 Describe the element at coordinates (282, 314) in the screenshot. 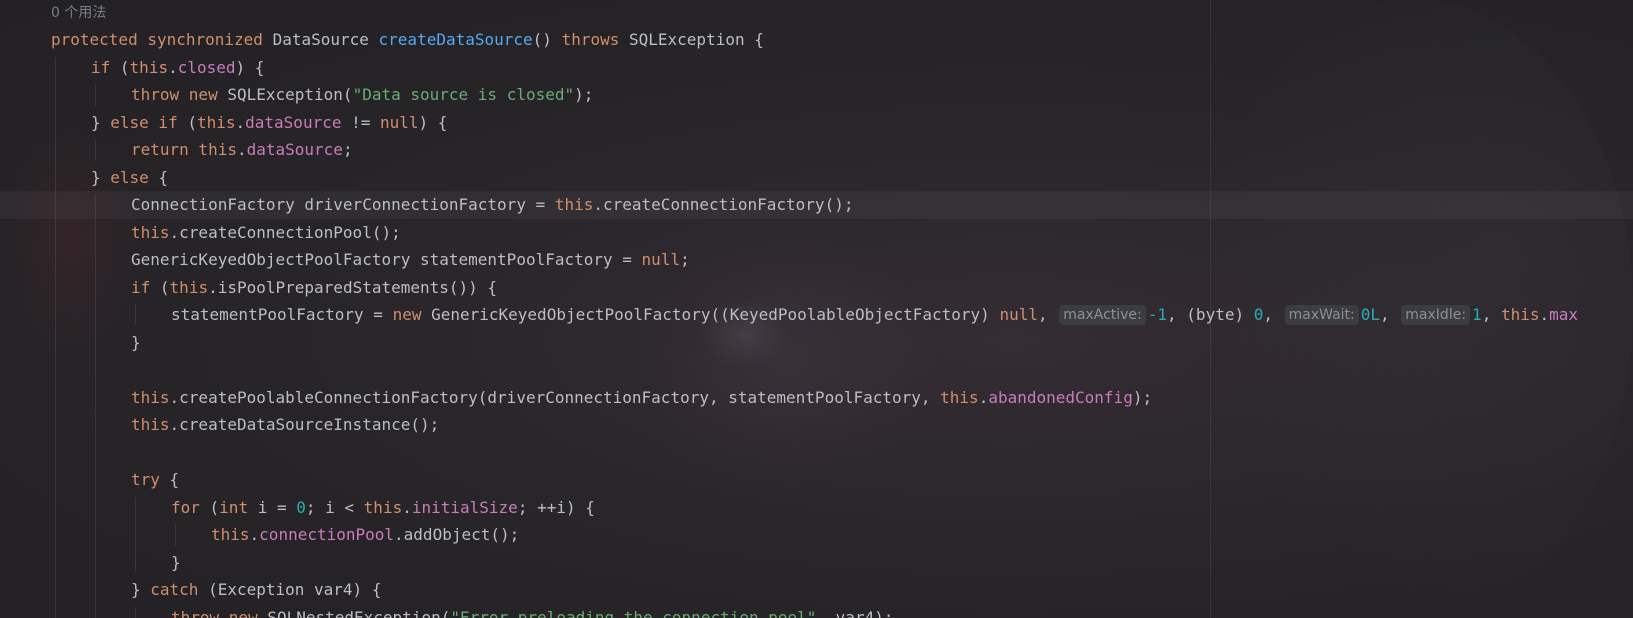

I see `code-token: statementPoolFactory =` at that location.